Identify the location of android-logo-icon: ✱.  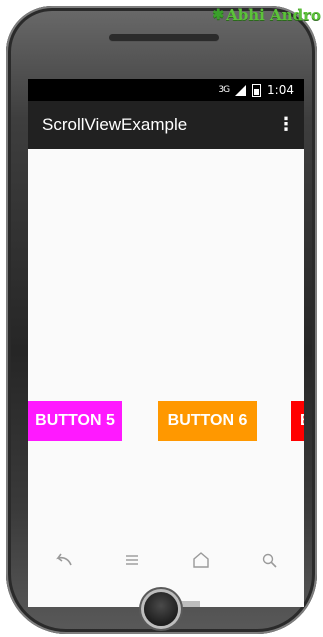
(218, 15).